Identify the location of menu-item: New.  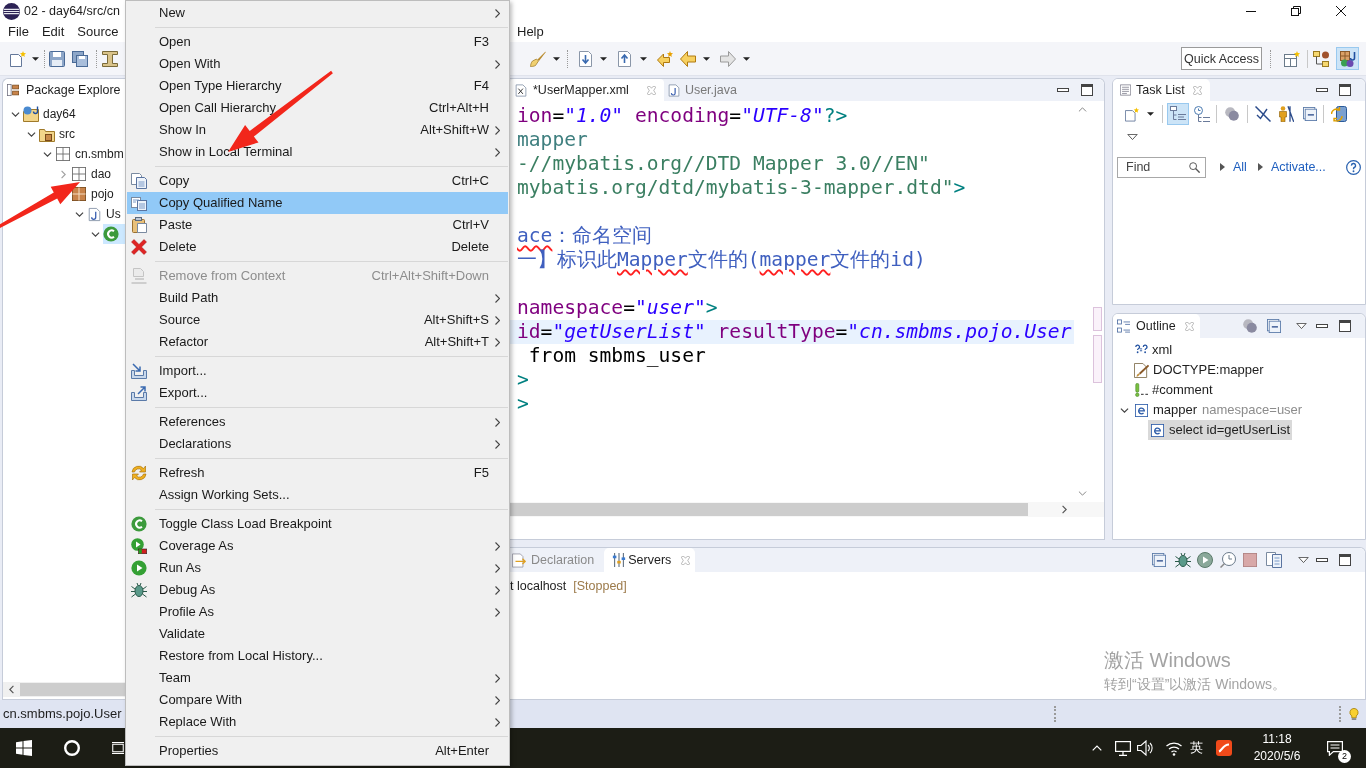
(317, 13).